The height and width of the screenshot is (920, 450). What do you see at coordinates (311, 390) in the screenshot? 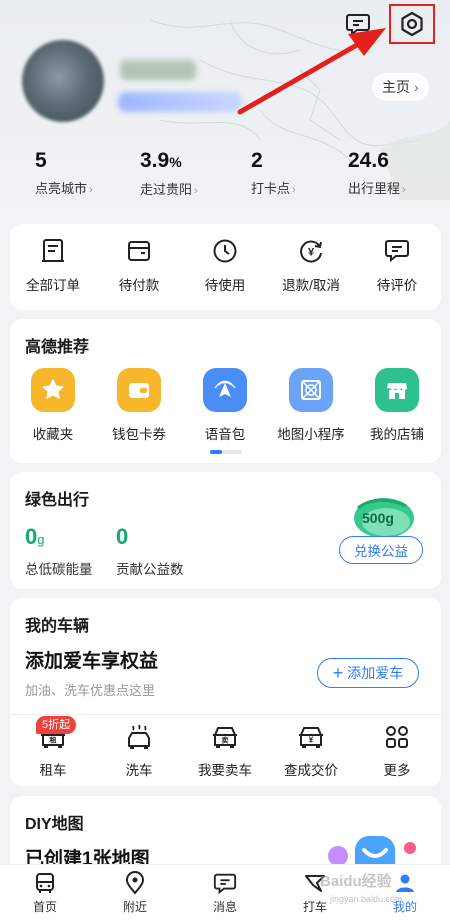
I see `mini-program-icon` at bounding box center [311, 390].